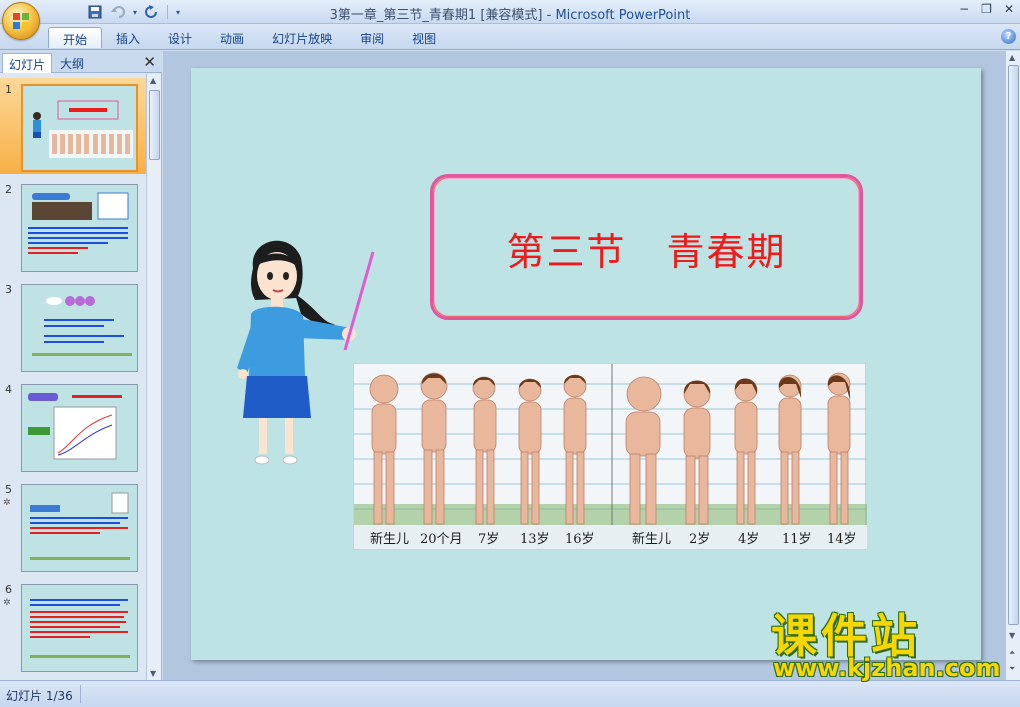 The width and height of the screenshot is (1020, 707). What do you see at coordinates (535, 539) in the screenshot?
I see `growth-label: 13岁` at bounding box center [535, 539].